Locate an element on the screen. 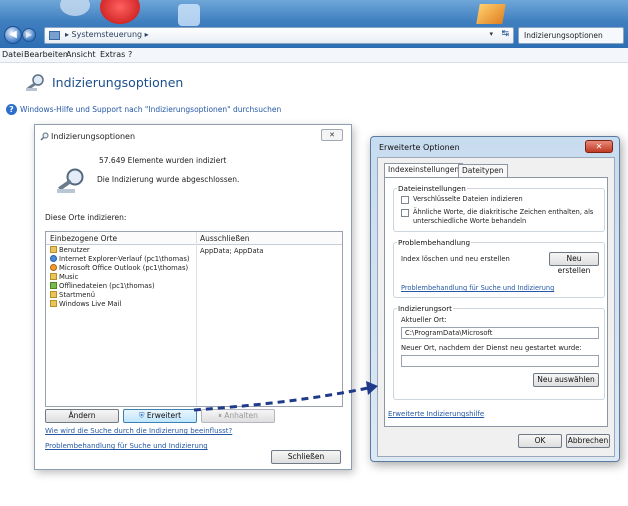  table-row: Microsoft Office Outlook (pc1\thomas) is located at coordinates (119, 268).